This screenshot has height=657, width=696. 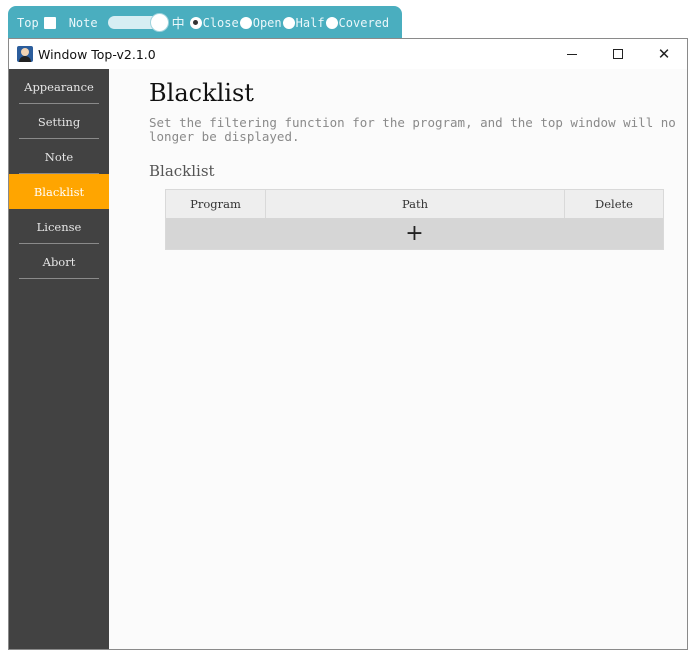 I want to click on sidebar-item-appearance: Appearance, so click(x=59, y=86).